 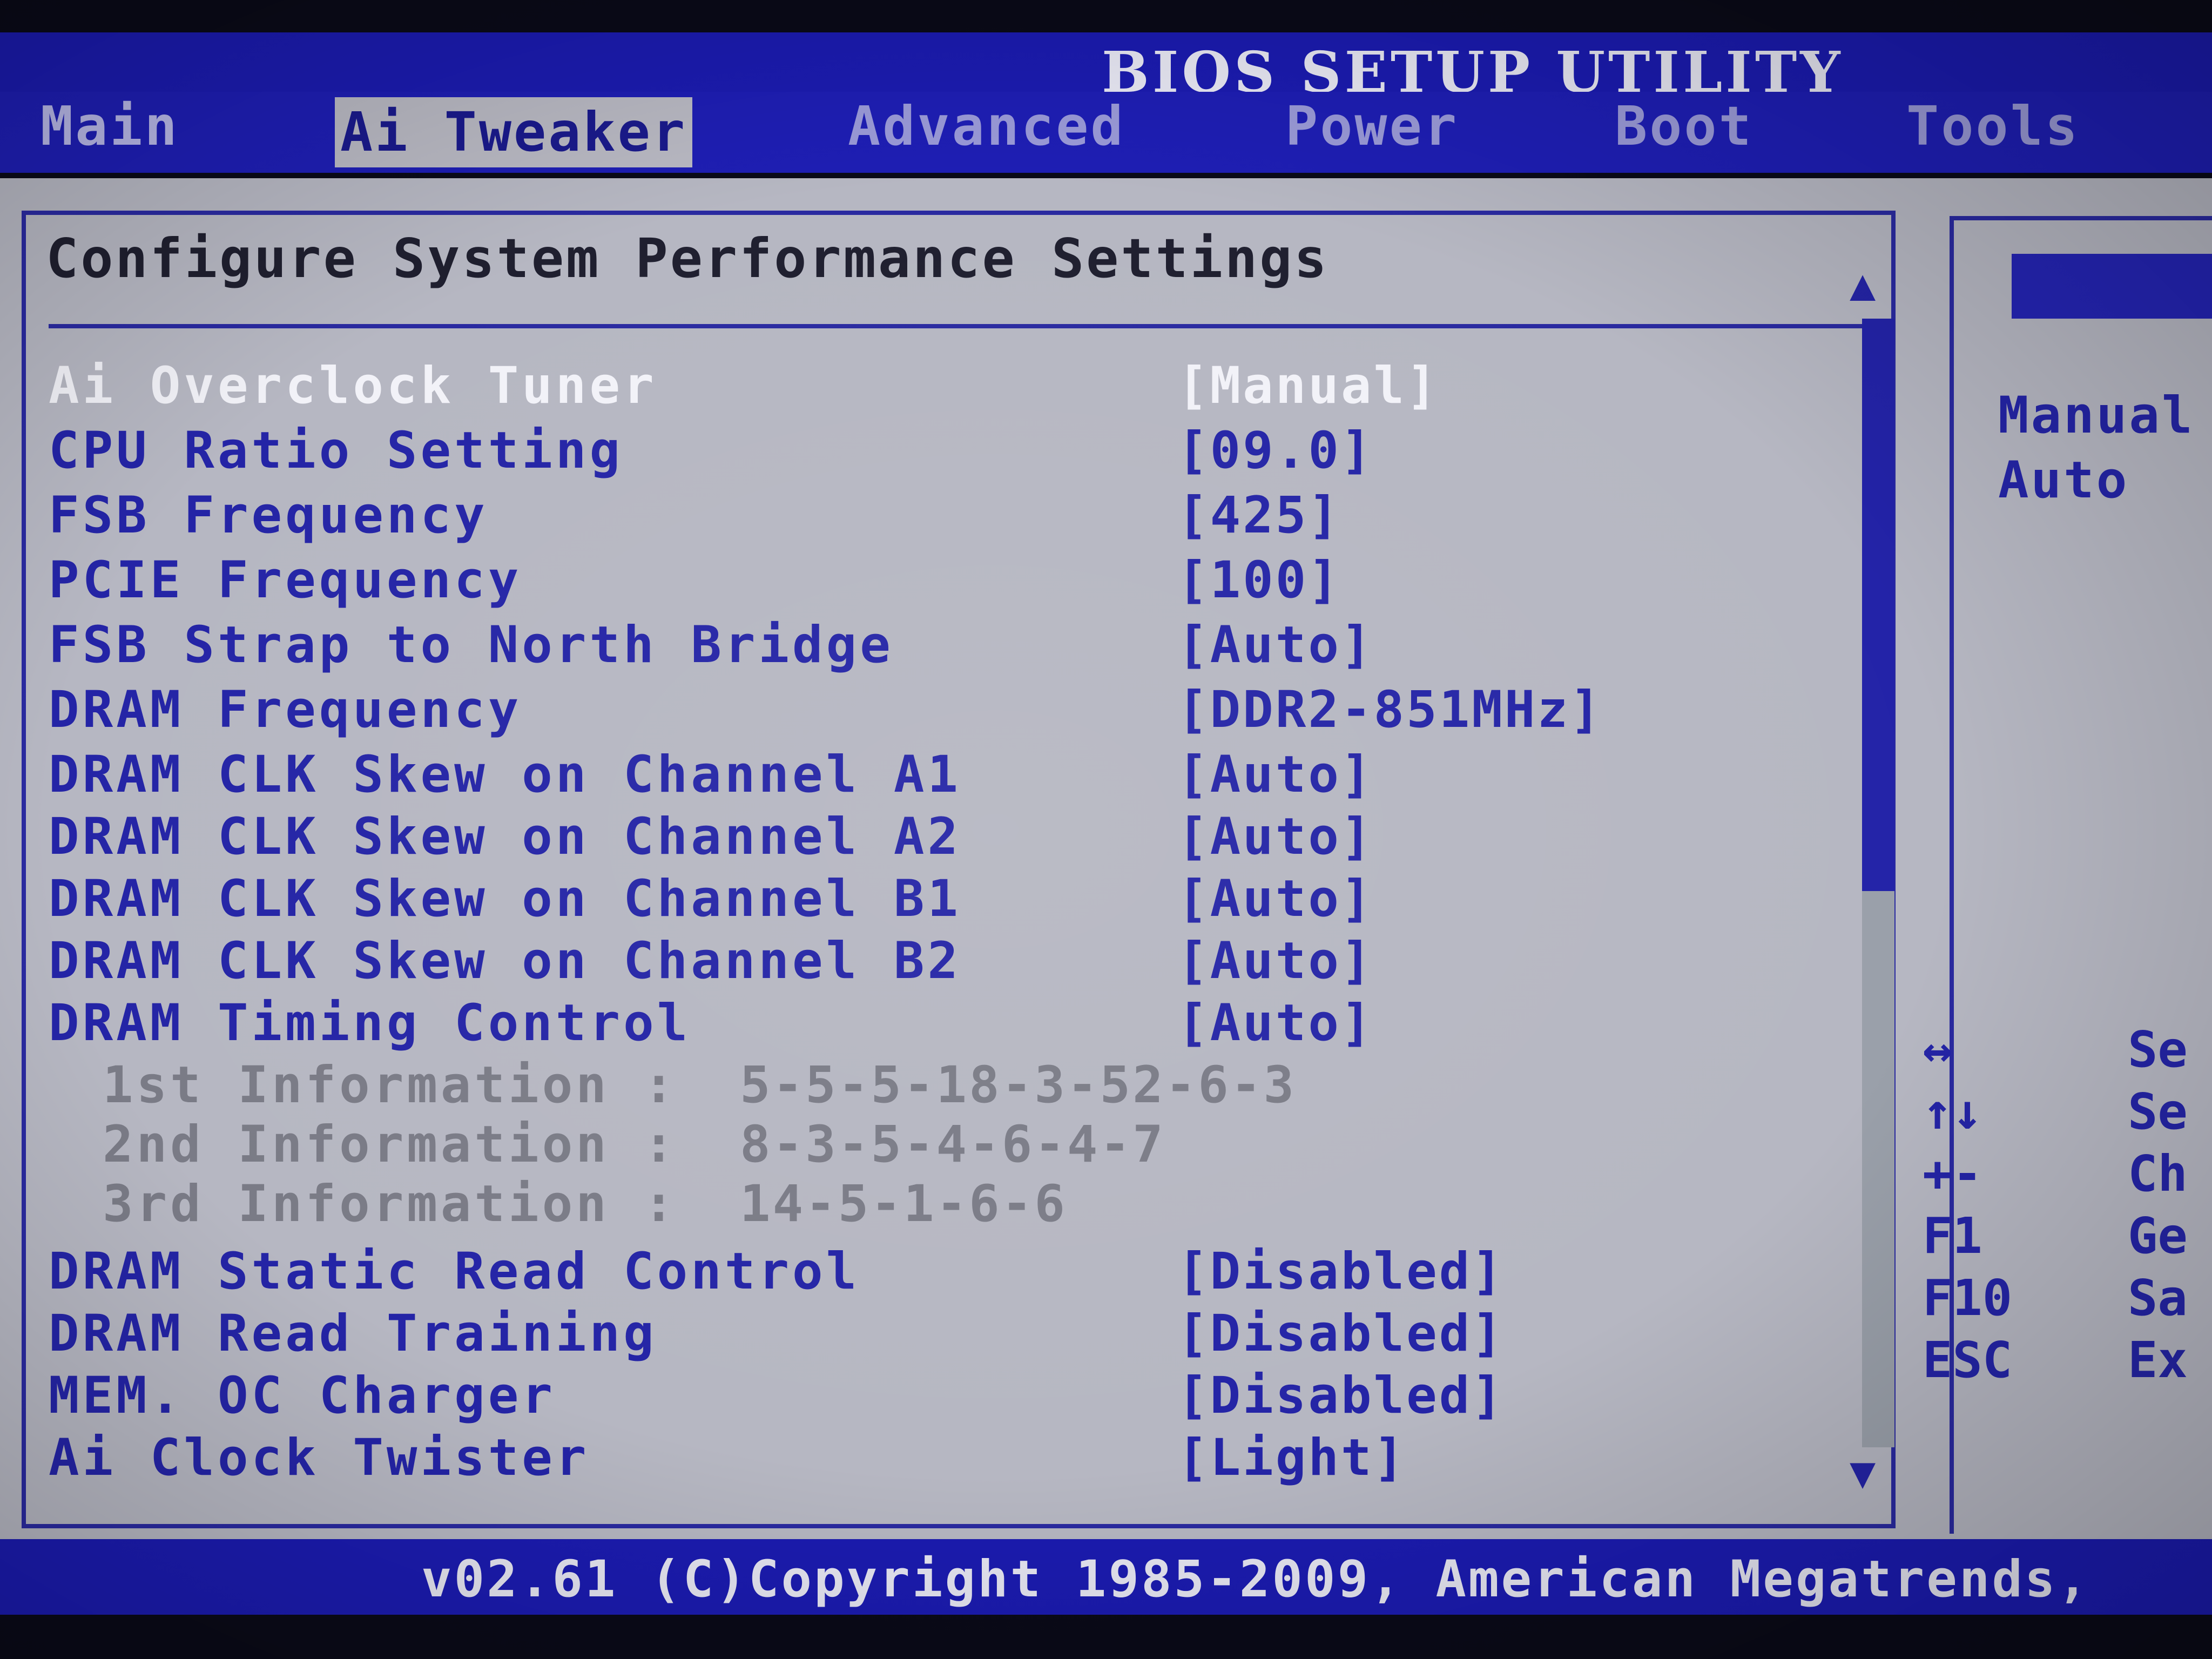 What do you see at coordinates (285, 709) in the screenshot?
I see `setting-label: DRAM Frequency` at bounding box center [285, 709].